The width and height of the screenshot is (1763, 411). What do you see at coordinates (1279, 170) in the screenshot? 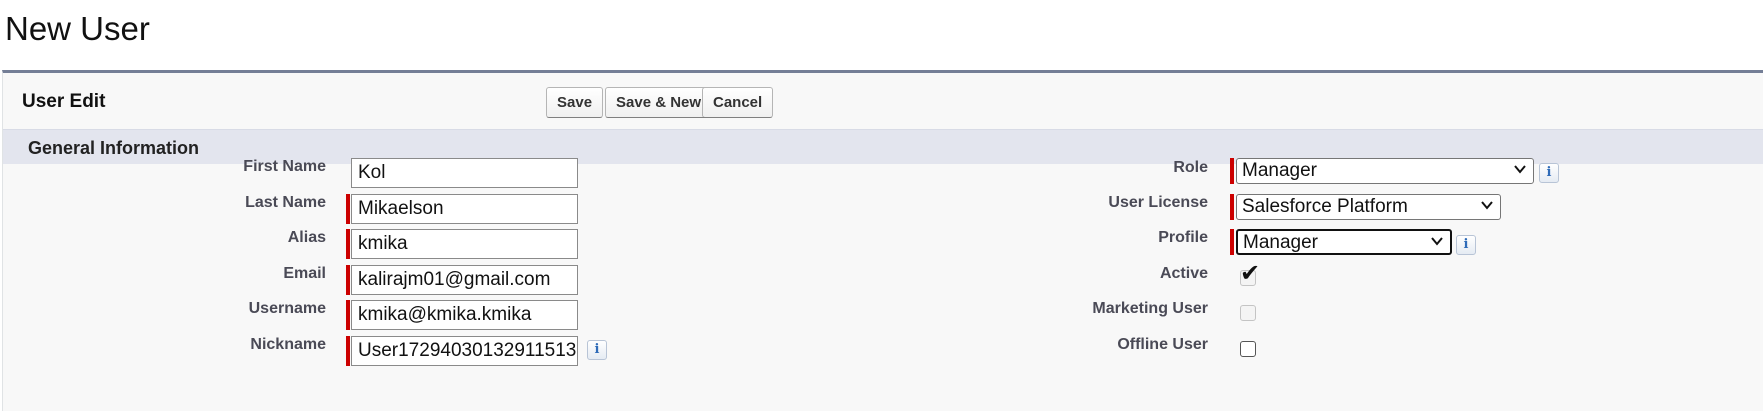
I see `role-select-value: Manager` at bounding box center [1279, 170].